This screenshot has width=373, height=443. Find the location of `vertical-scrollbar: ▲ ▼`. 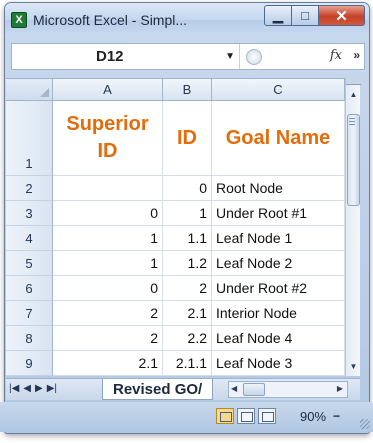

vertical-scrollbar: ▲ ▼ is located at coordinates (353, 227).